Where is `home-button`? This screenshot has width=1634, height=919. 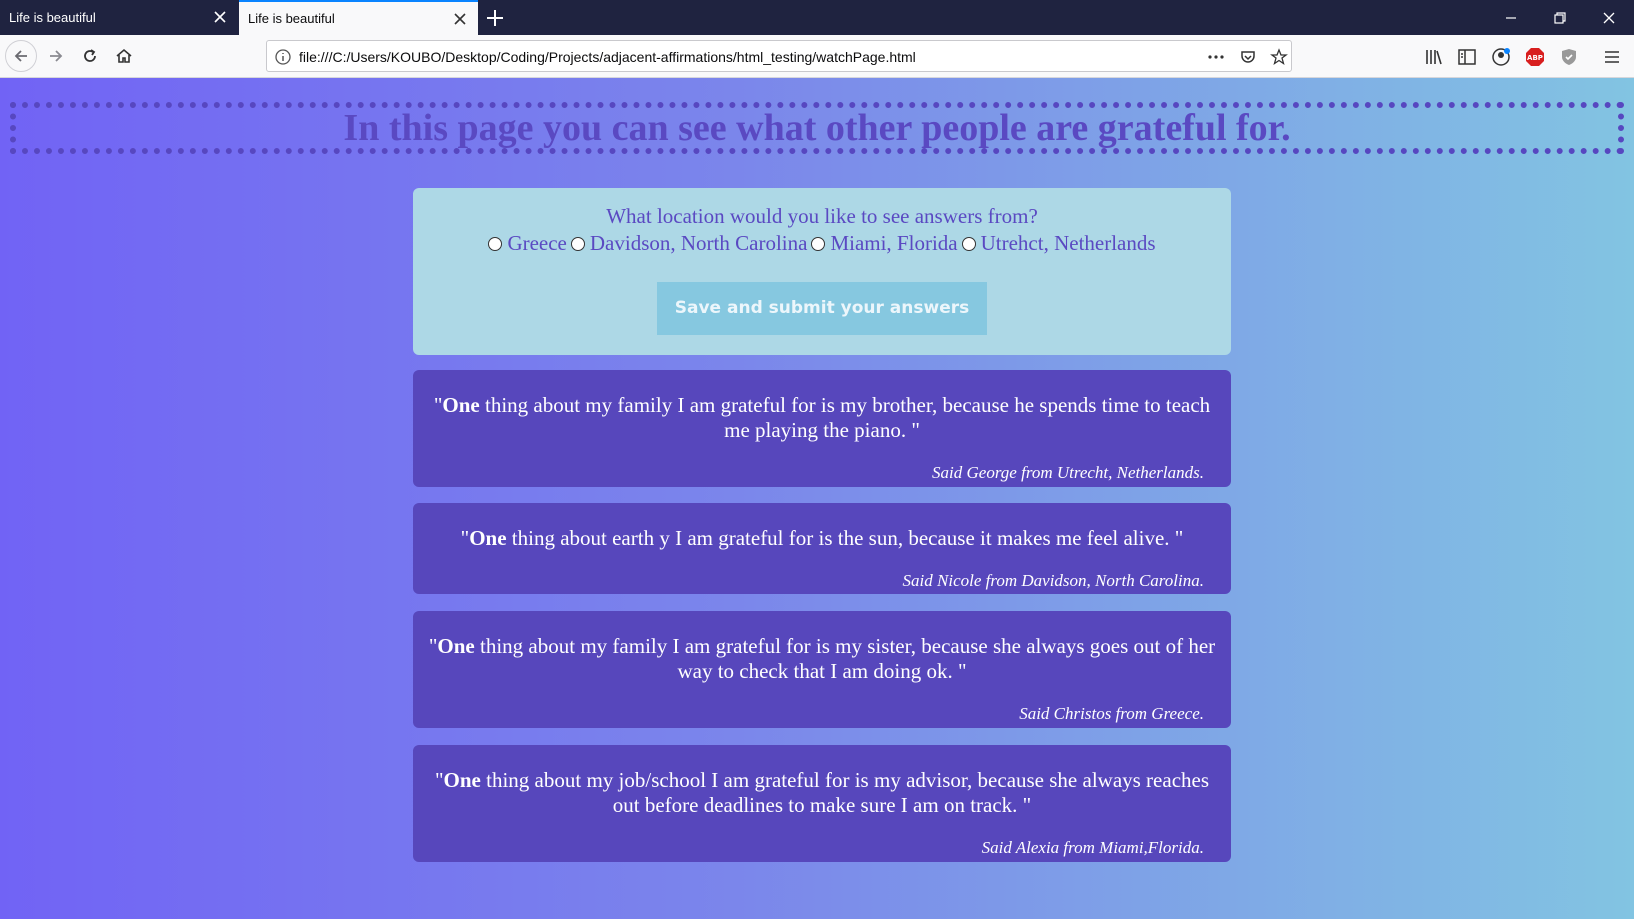
home-button is located at coordinates (124, 56).